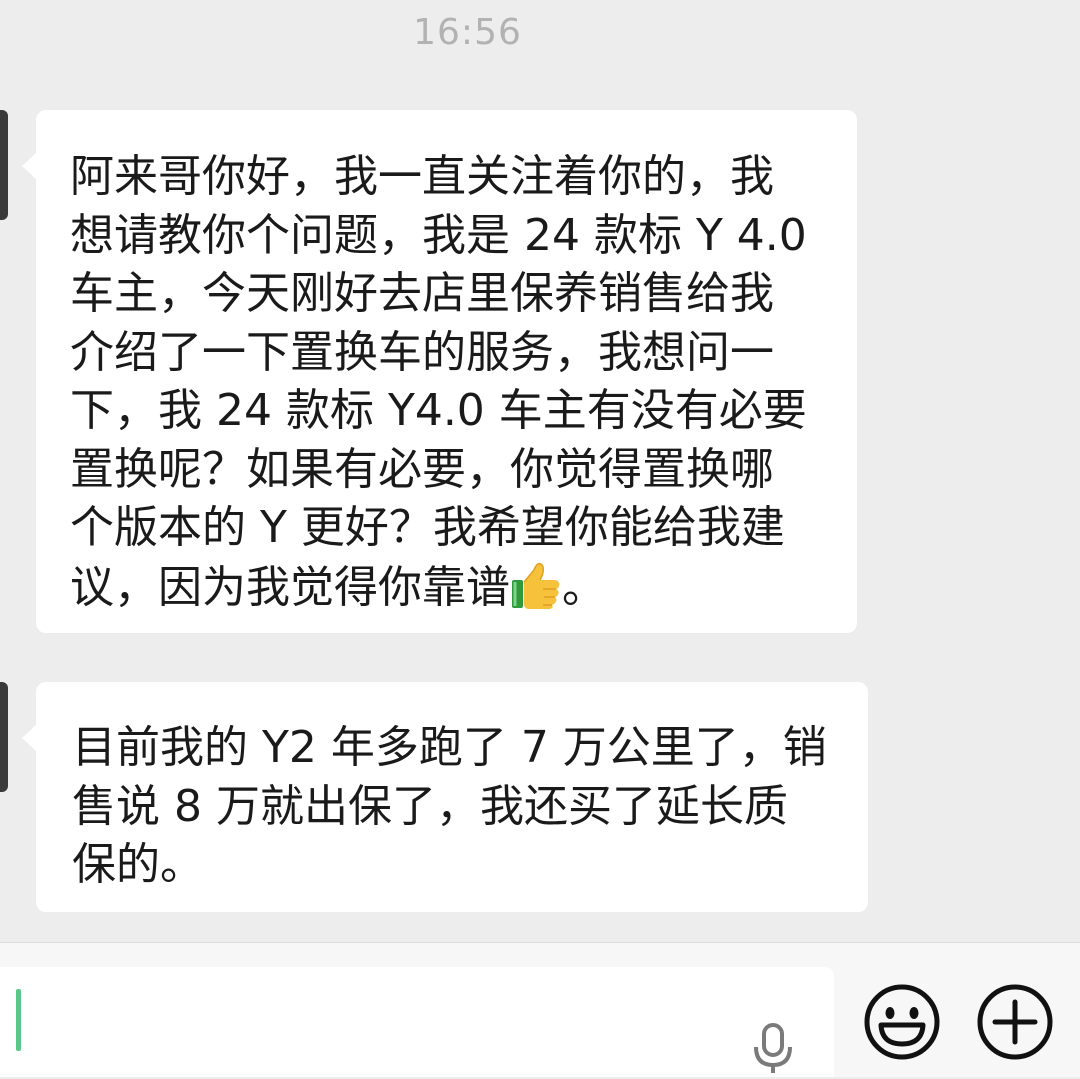 This screenshot has height=1079, width=1080. I want to click on plus-icon, so click(1015, 1024).